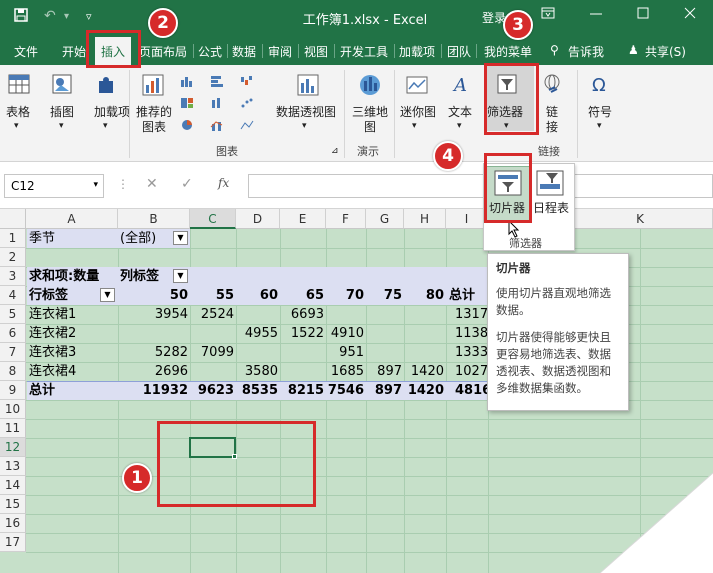 The image size is (713, 573). I want to click on row-header: 10, so click(13, 409).